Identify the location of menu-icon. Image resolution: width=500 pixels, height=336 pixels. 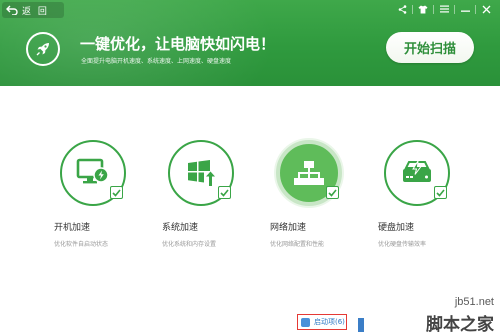
(444, 9).